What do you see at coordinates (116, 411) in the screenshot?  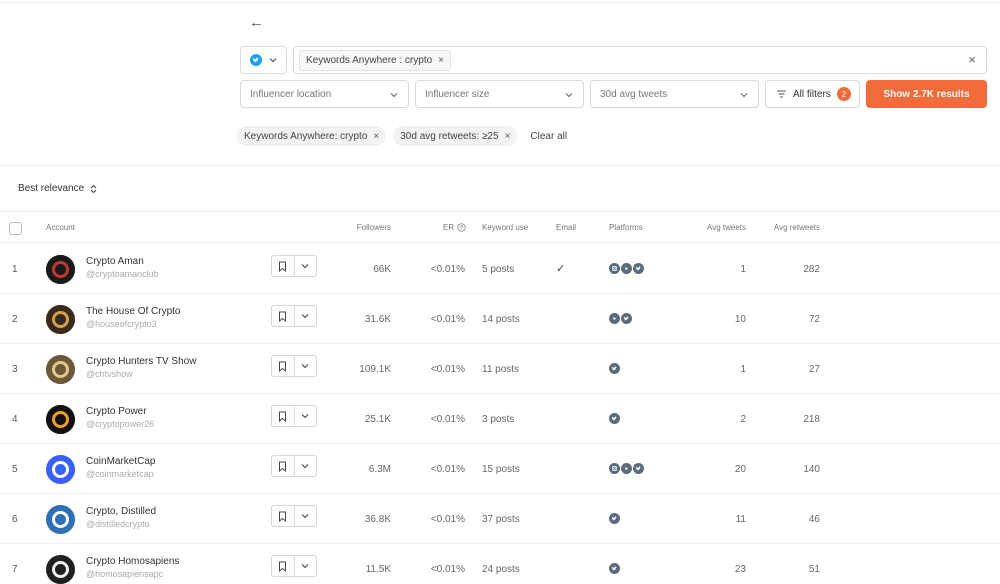 I see `account-name: Crypto Power` at bounding box center [116, 411].